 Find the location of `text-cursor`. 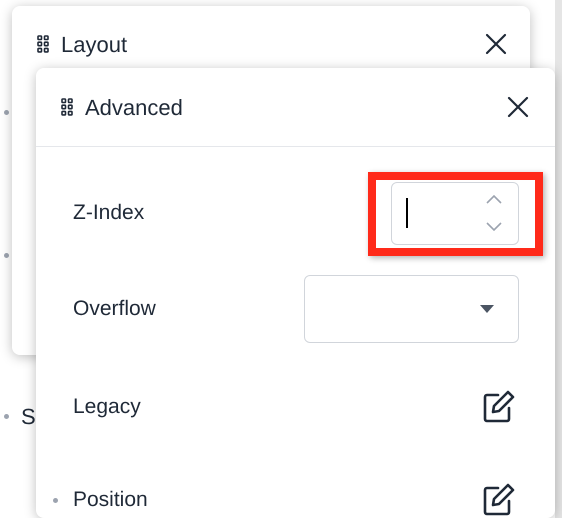

text-cursor is located at coordinates (407, 213).